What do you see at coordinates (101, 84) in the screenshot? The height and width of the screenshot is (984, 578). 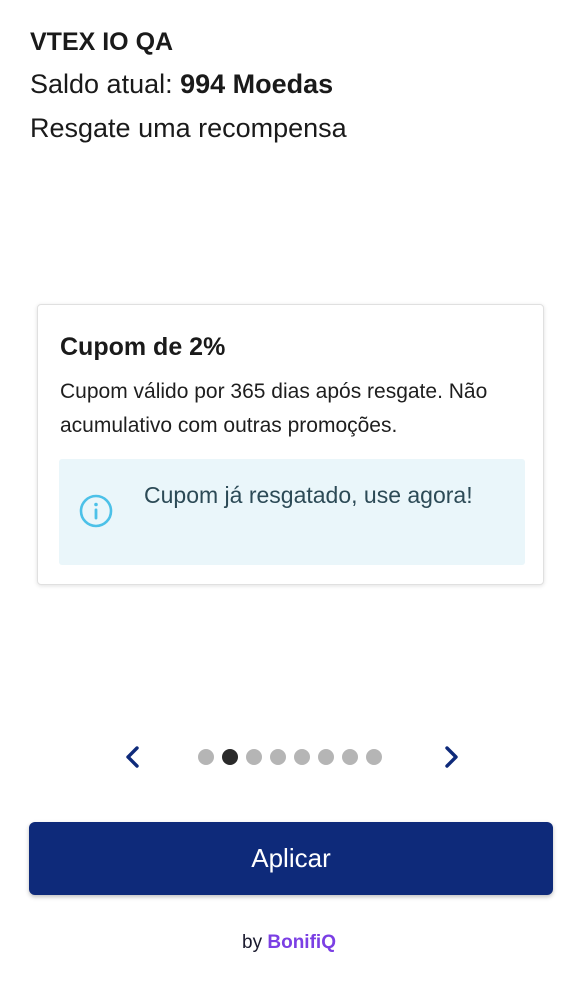 I see `balance-label: Saldo atual:` at bounding box center [101, 84].